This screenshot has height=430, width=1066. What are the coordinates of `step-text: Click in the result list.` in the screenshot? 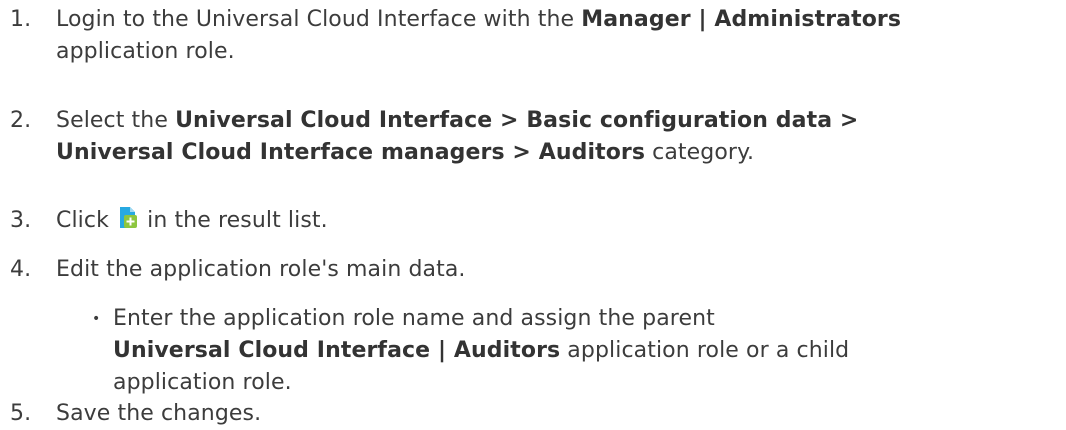 It's located at (192, 221).